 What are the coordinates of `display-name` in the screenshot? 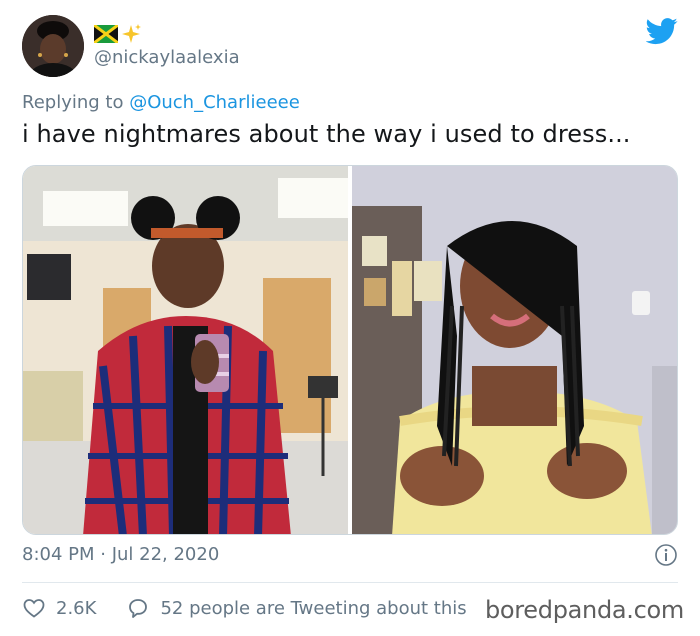 It's located at (118, 34).